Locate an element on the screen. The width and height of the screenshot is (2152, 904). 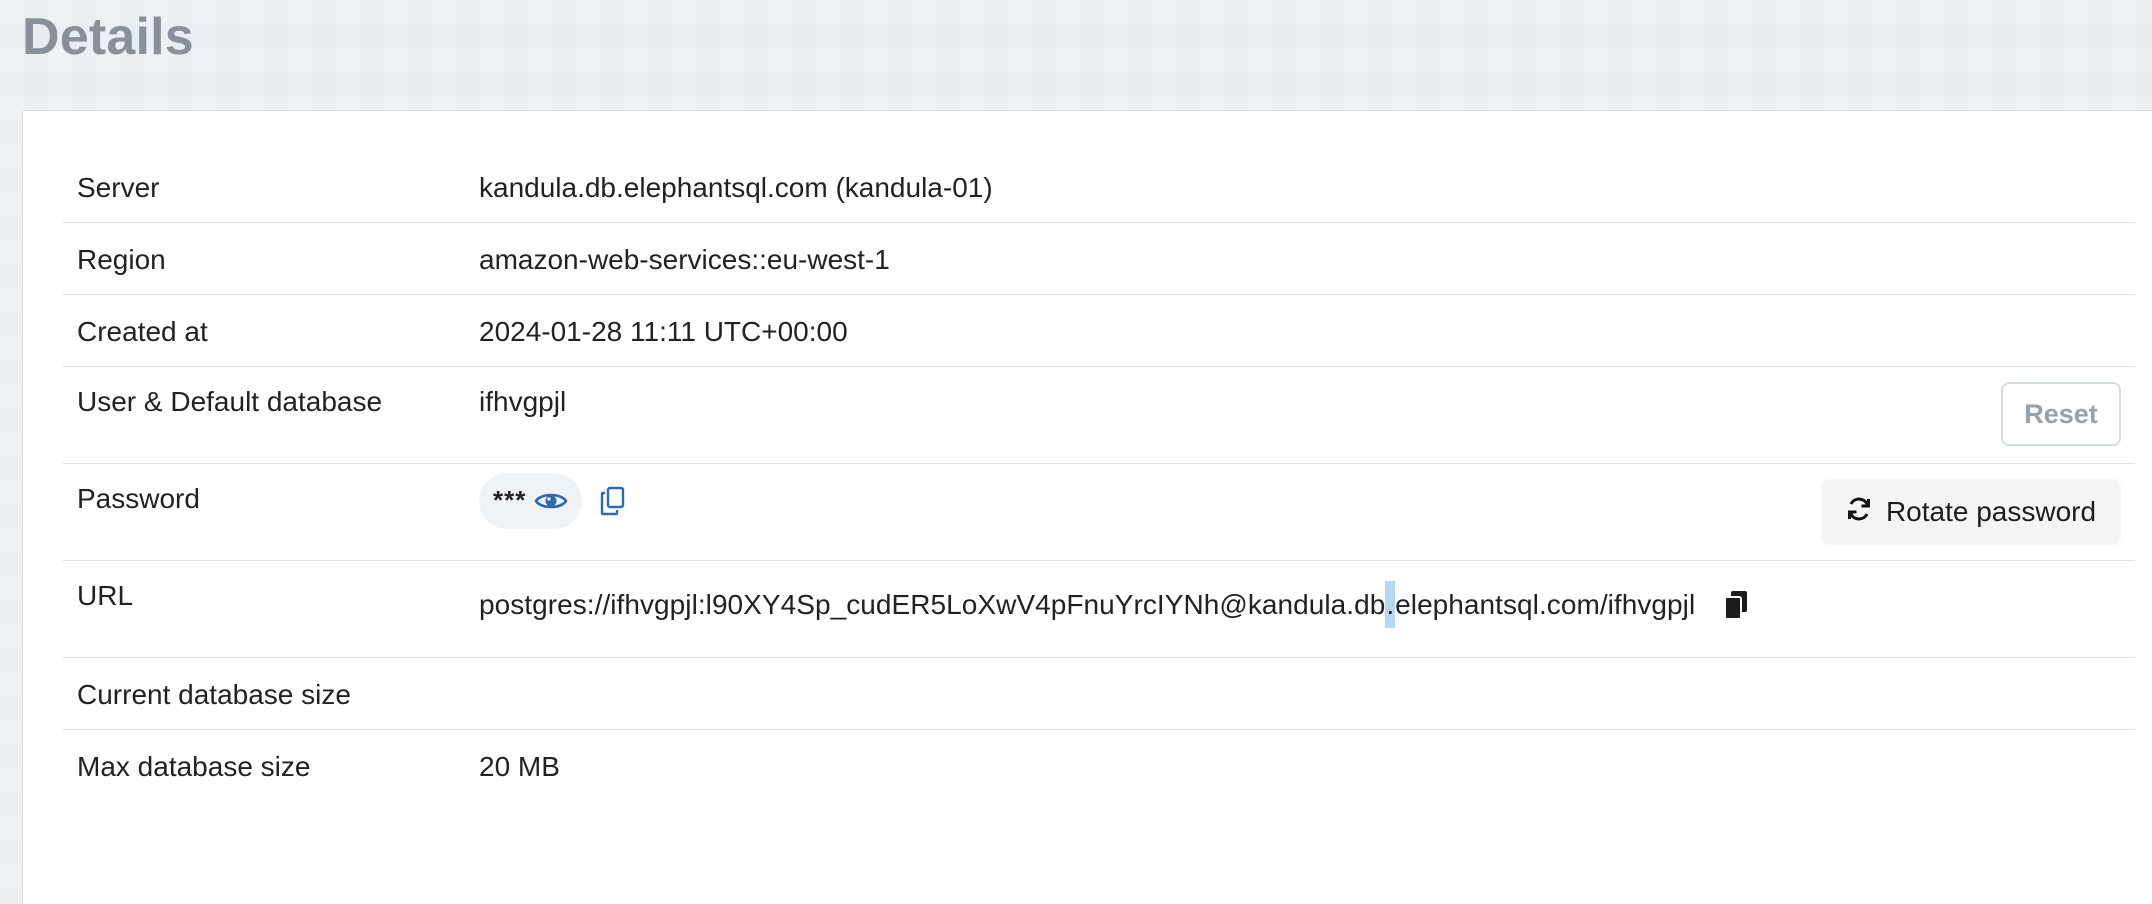
created-at-label: Created at is located at coordinates (142, 331).